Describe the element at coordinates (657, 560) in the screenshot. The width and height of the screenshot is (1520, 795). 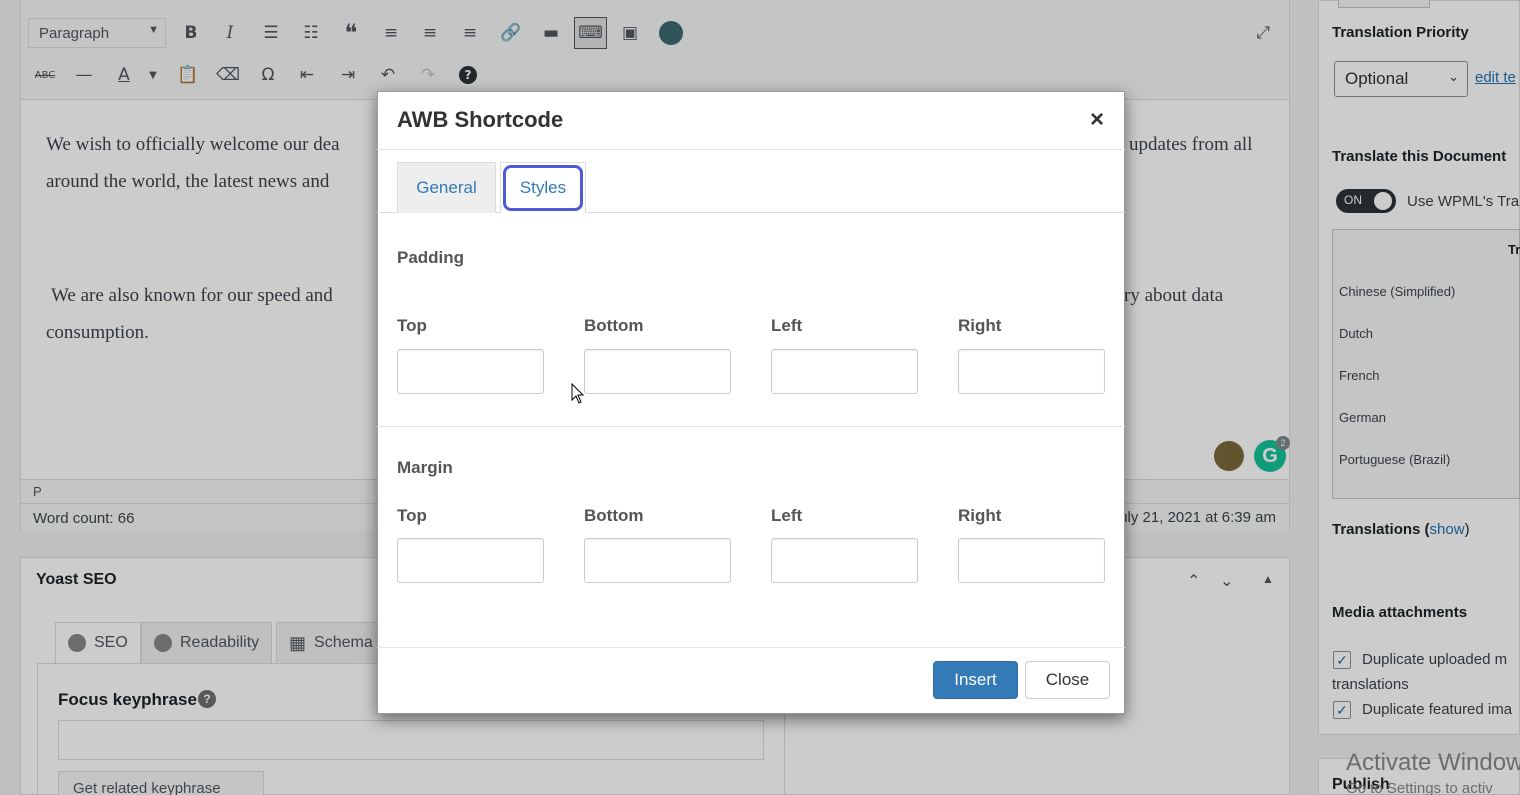
I see `margin-bottom-input` at that location.